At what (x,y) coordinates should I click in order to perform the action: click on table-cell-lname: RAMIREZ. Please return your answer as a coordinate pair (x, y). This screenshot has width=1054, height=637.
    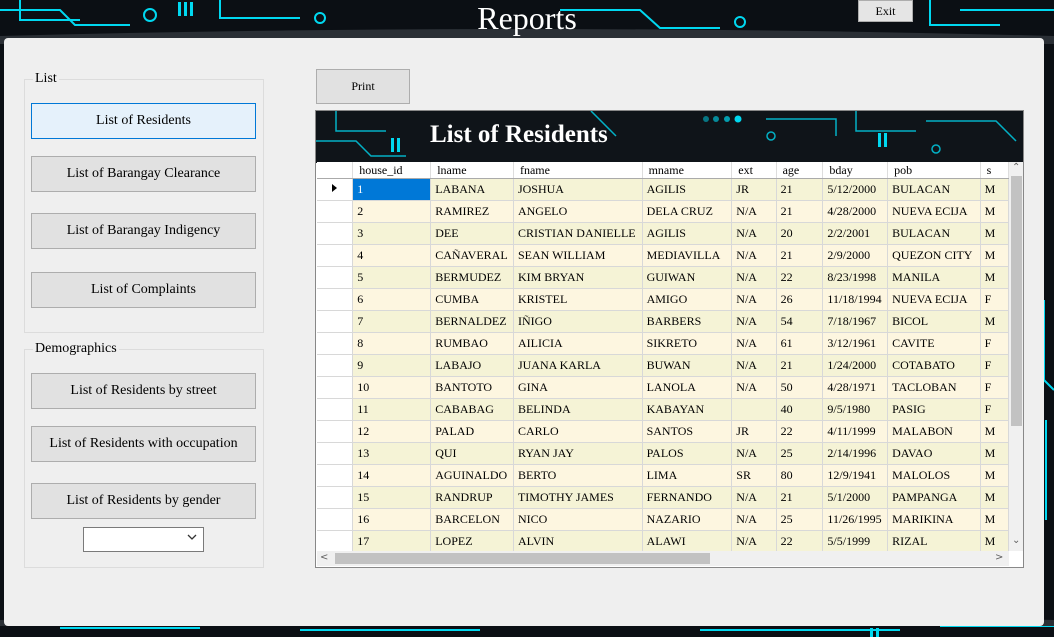
    Looking at the image, I should click on (472, 211).